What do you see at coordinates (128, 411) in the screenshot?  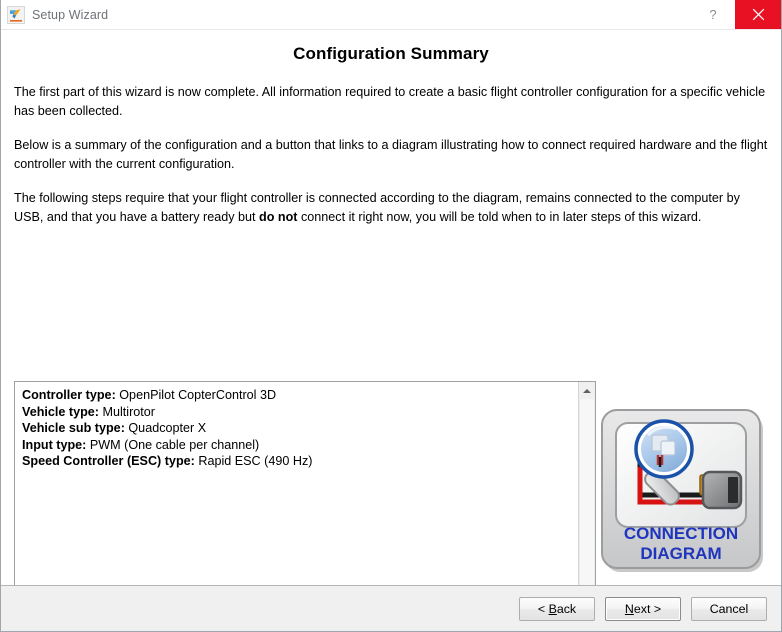 I see `summary-item-value: Multirotor` at bounding box center [128, 411].